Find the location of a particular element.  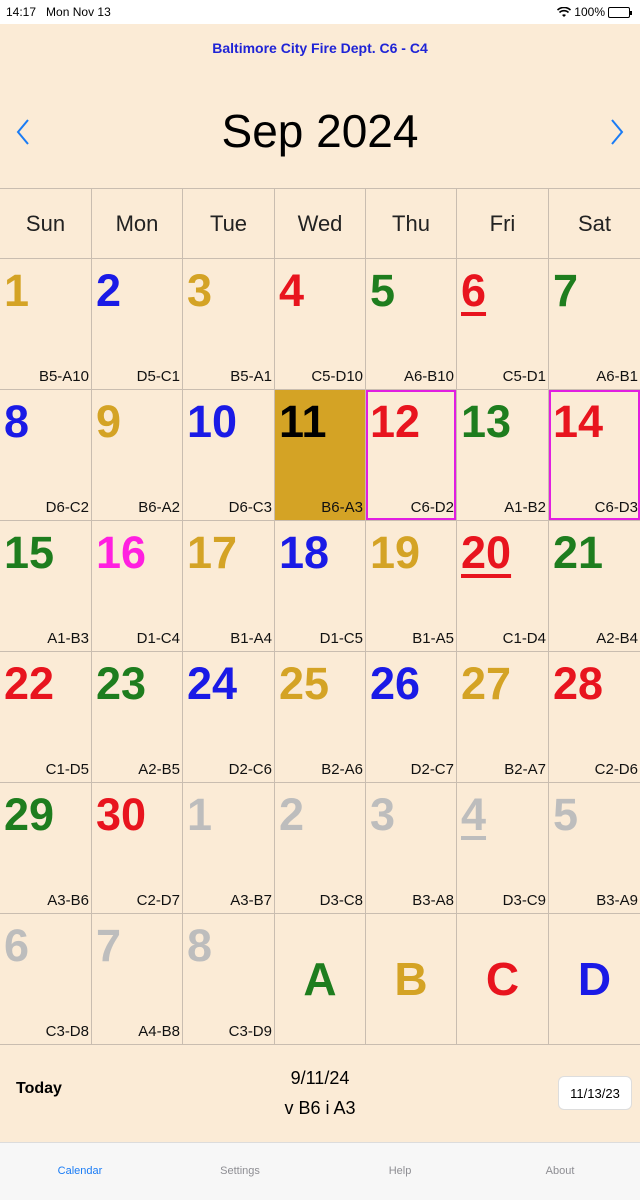

day-cell: 19 B1-A5 is located at coordinates (411, 586).